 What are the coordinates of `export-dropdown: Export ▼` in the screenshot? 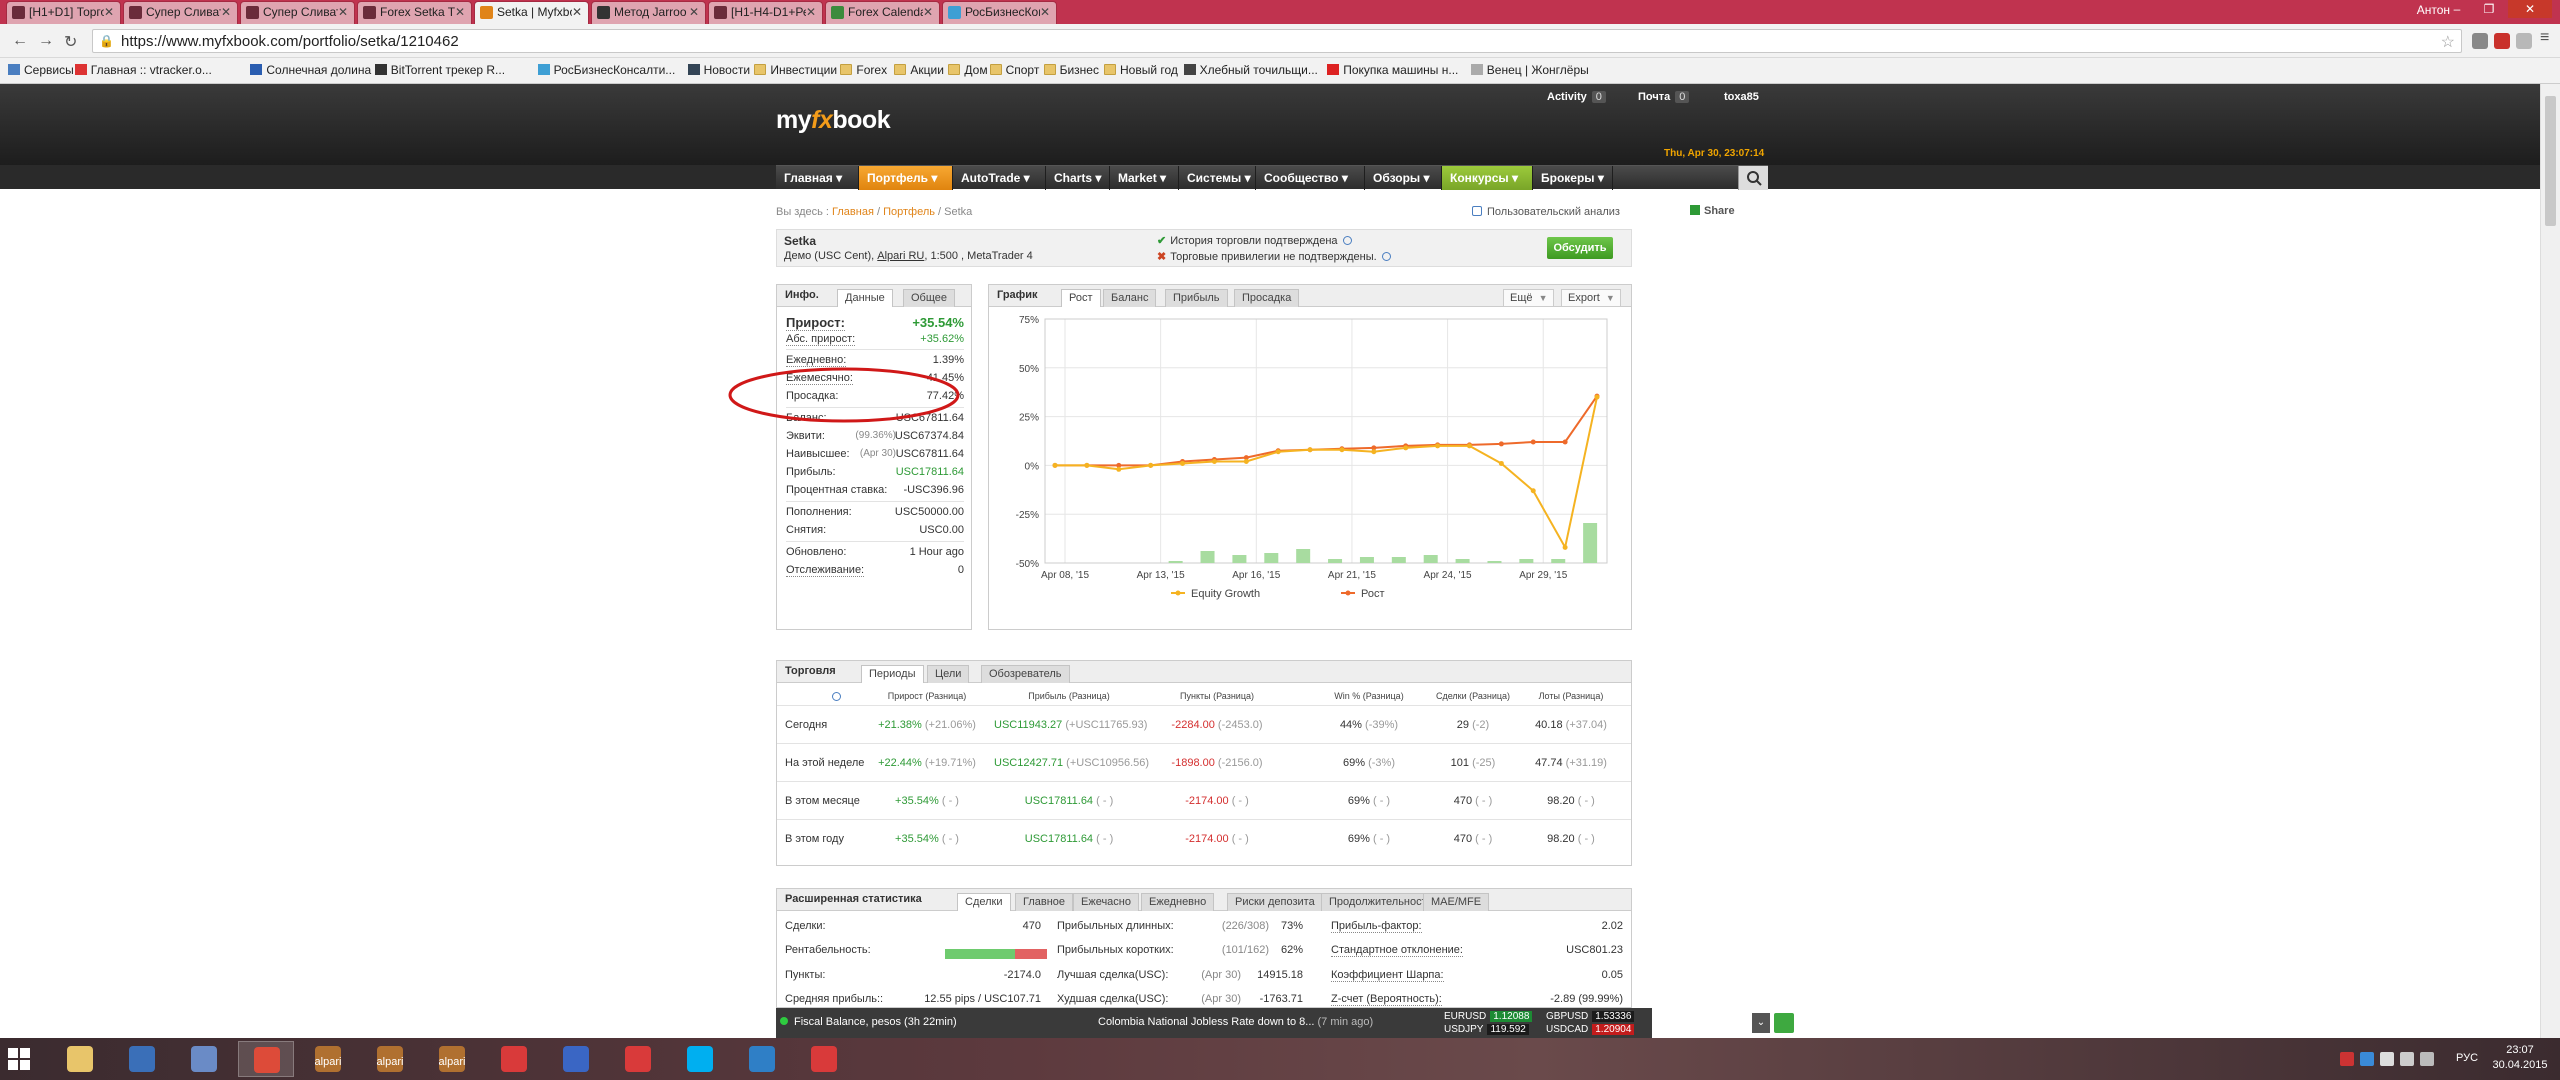 It's located at (1591, 298).